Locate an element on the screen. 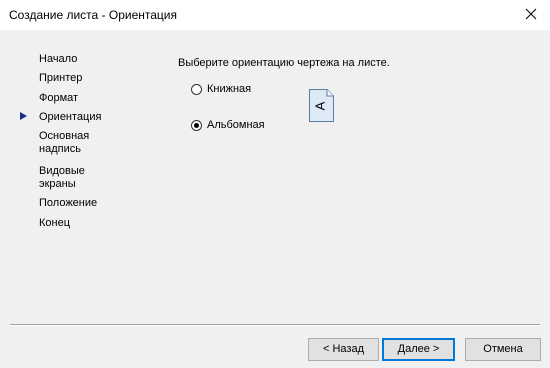 The width and height of the screenshot is (550, 368). orientation-preview-icon: A is located at coordinates (321, 105).